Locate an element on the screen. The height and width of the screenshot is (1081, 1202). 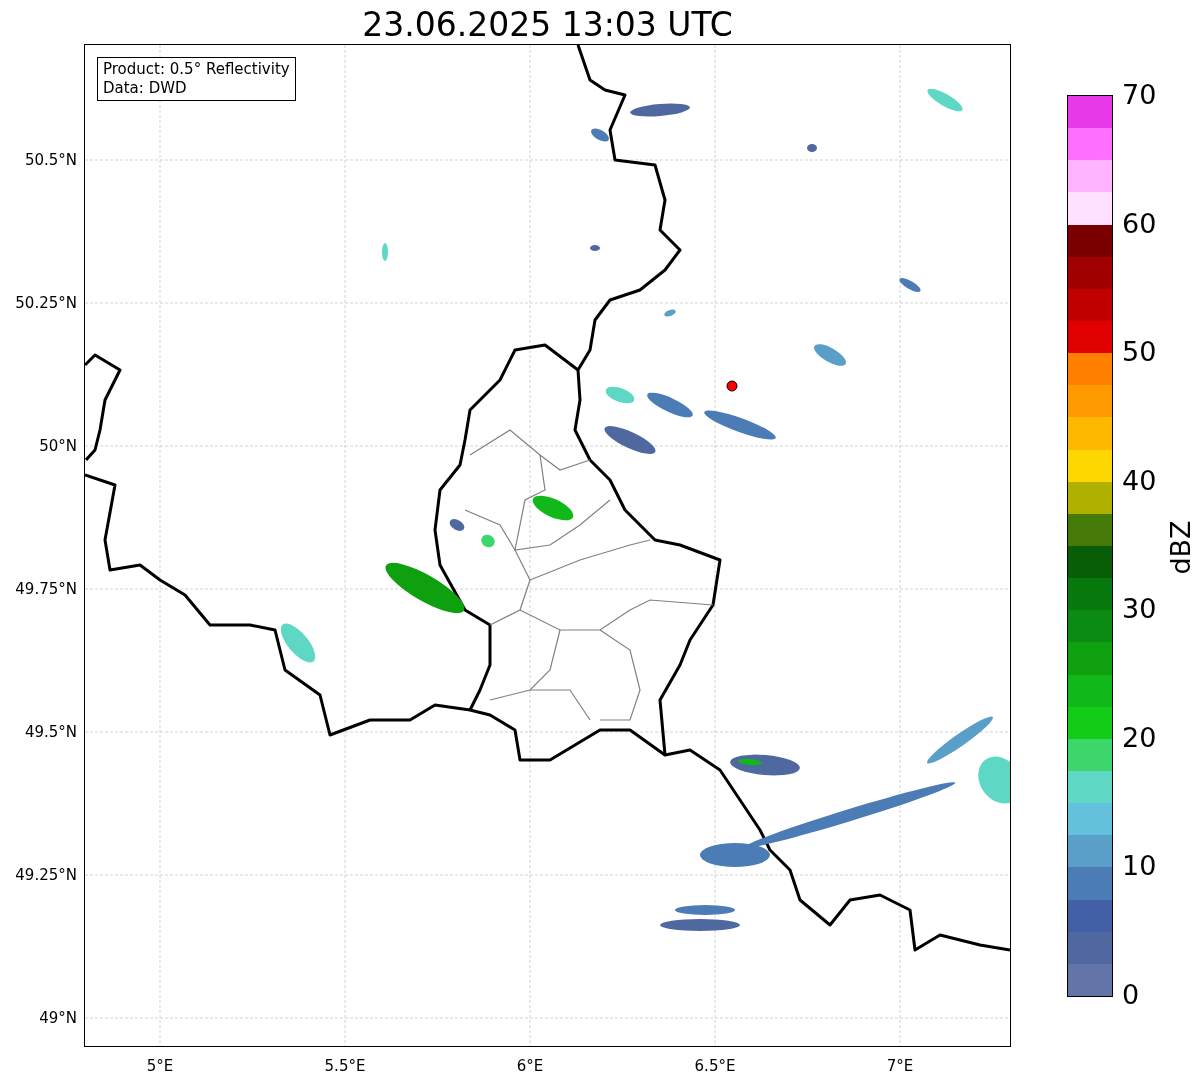
x-tick-label: 6.5°E is located at coordinates (715, 1066).